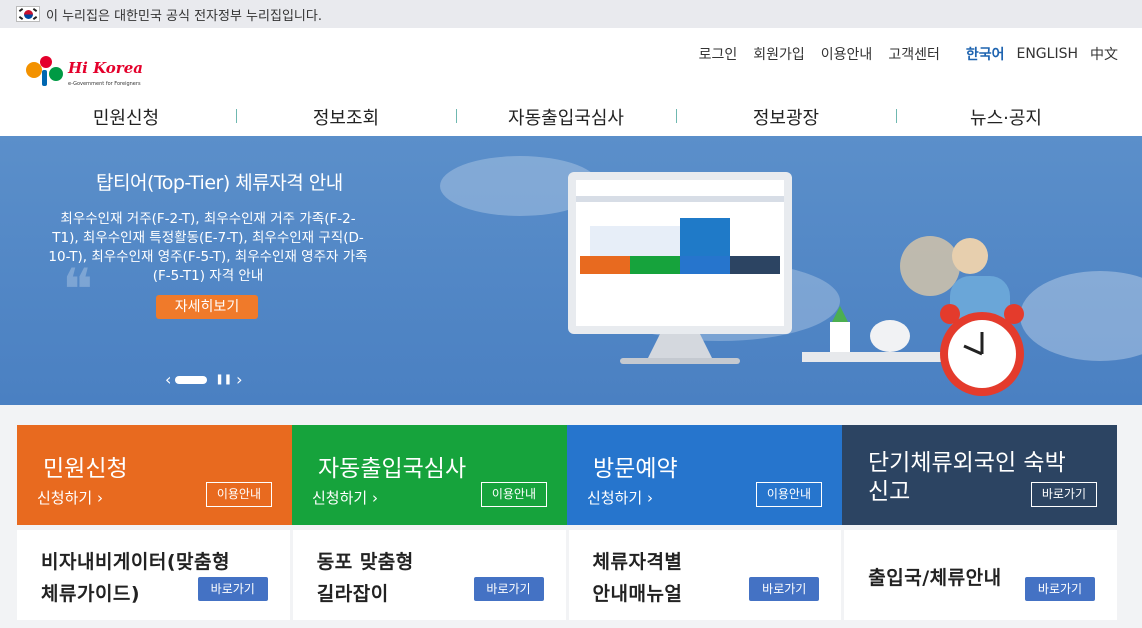 Image resolution: width=1142 pixels, height=628 pixels. Describe the element at coordinates (979, 475) in the screenshot. I see `service-card-lodging-report: 단기체류외국인 숙박 신고 바로가기` at that location.